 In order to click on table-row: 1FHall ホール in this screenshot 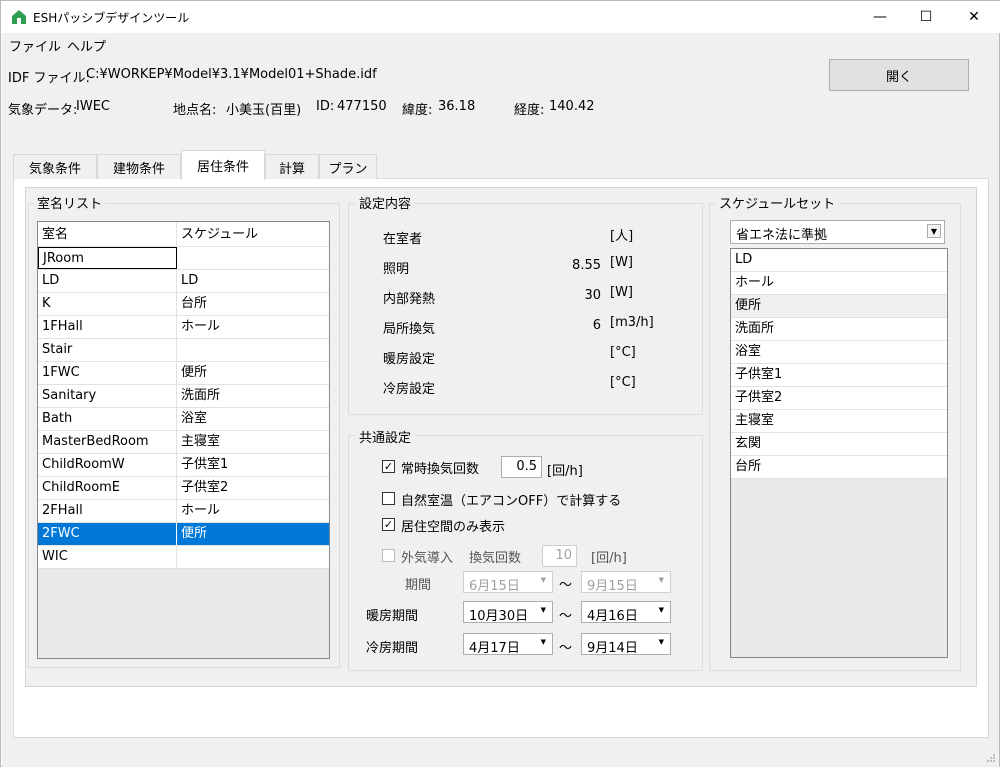, I will do `click(183, 327)`.